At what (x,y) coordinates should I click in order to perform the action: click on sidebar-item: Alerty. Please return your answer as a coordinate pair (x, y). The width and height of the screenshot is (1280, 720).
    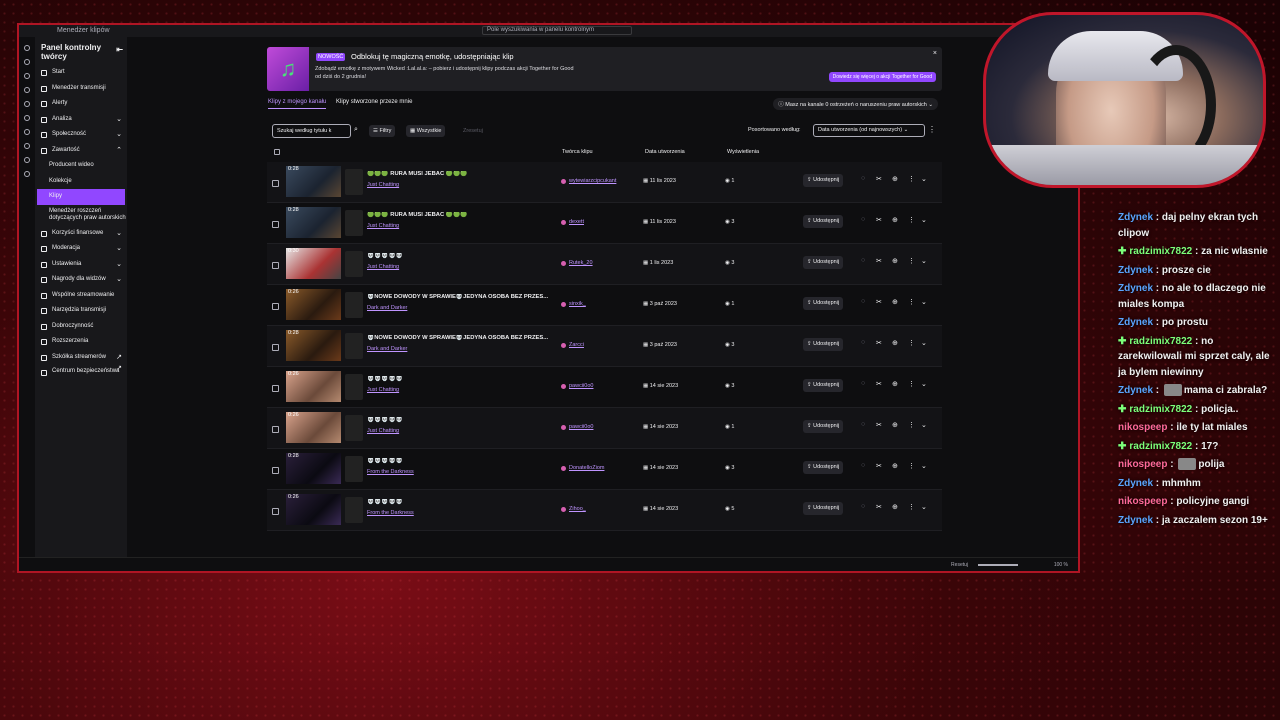
    Looking at the image, I should click on (81, 104).